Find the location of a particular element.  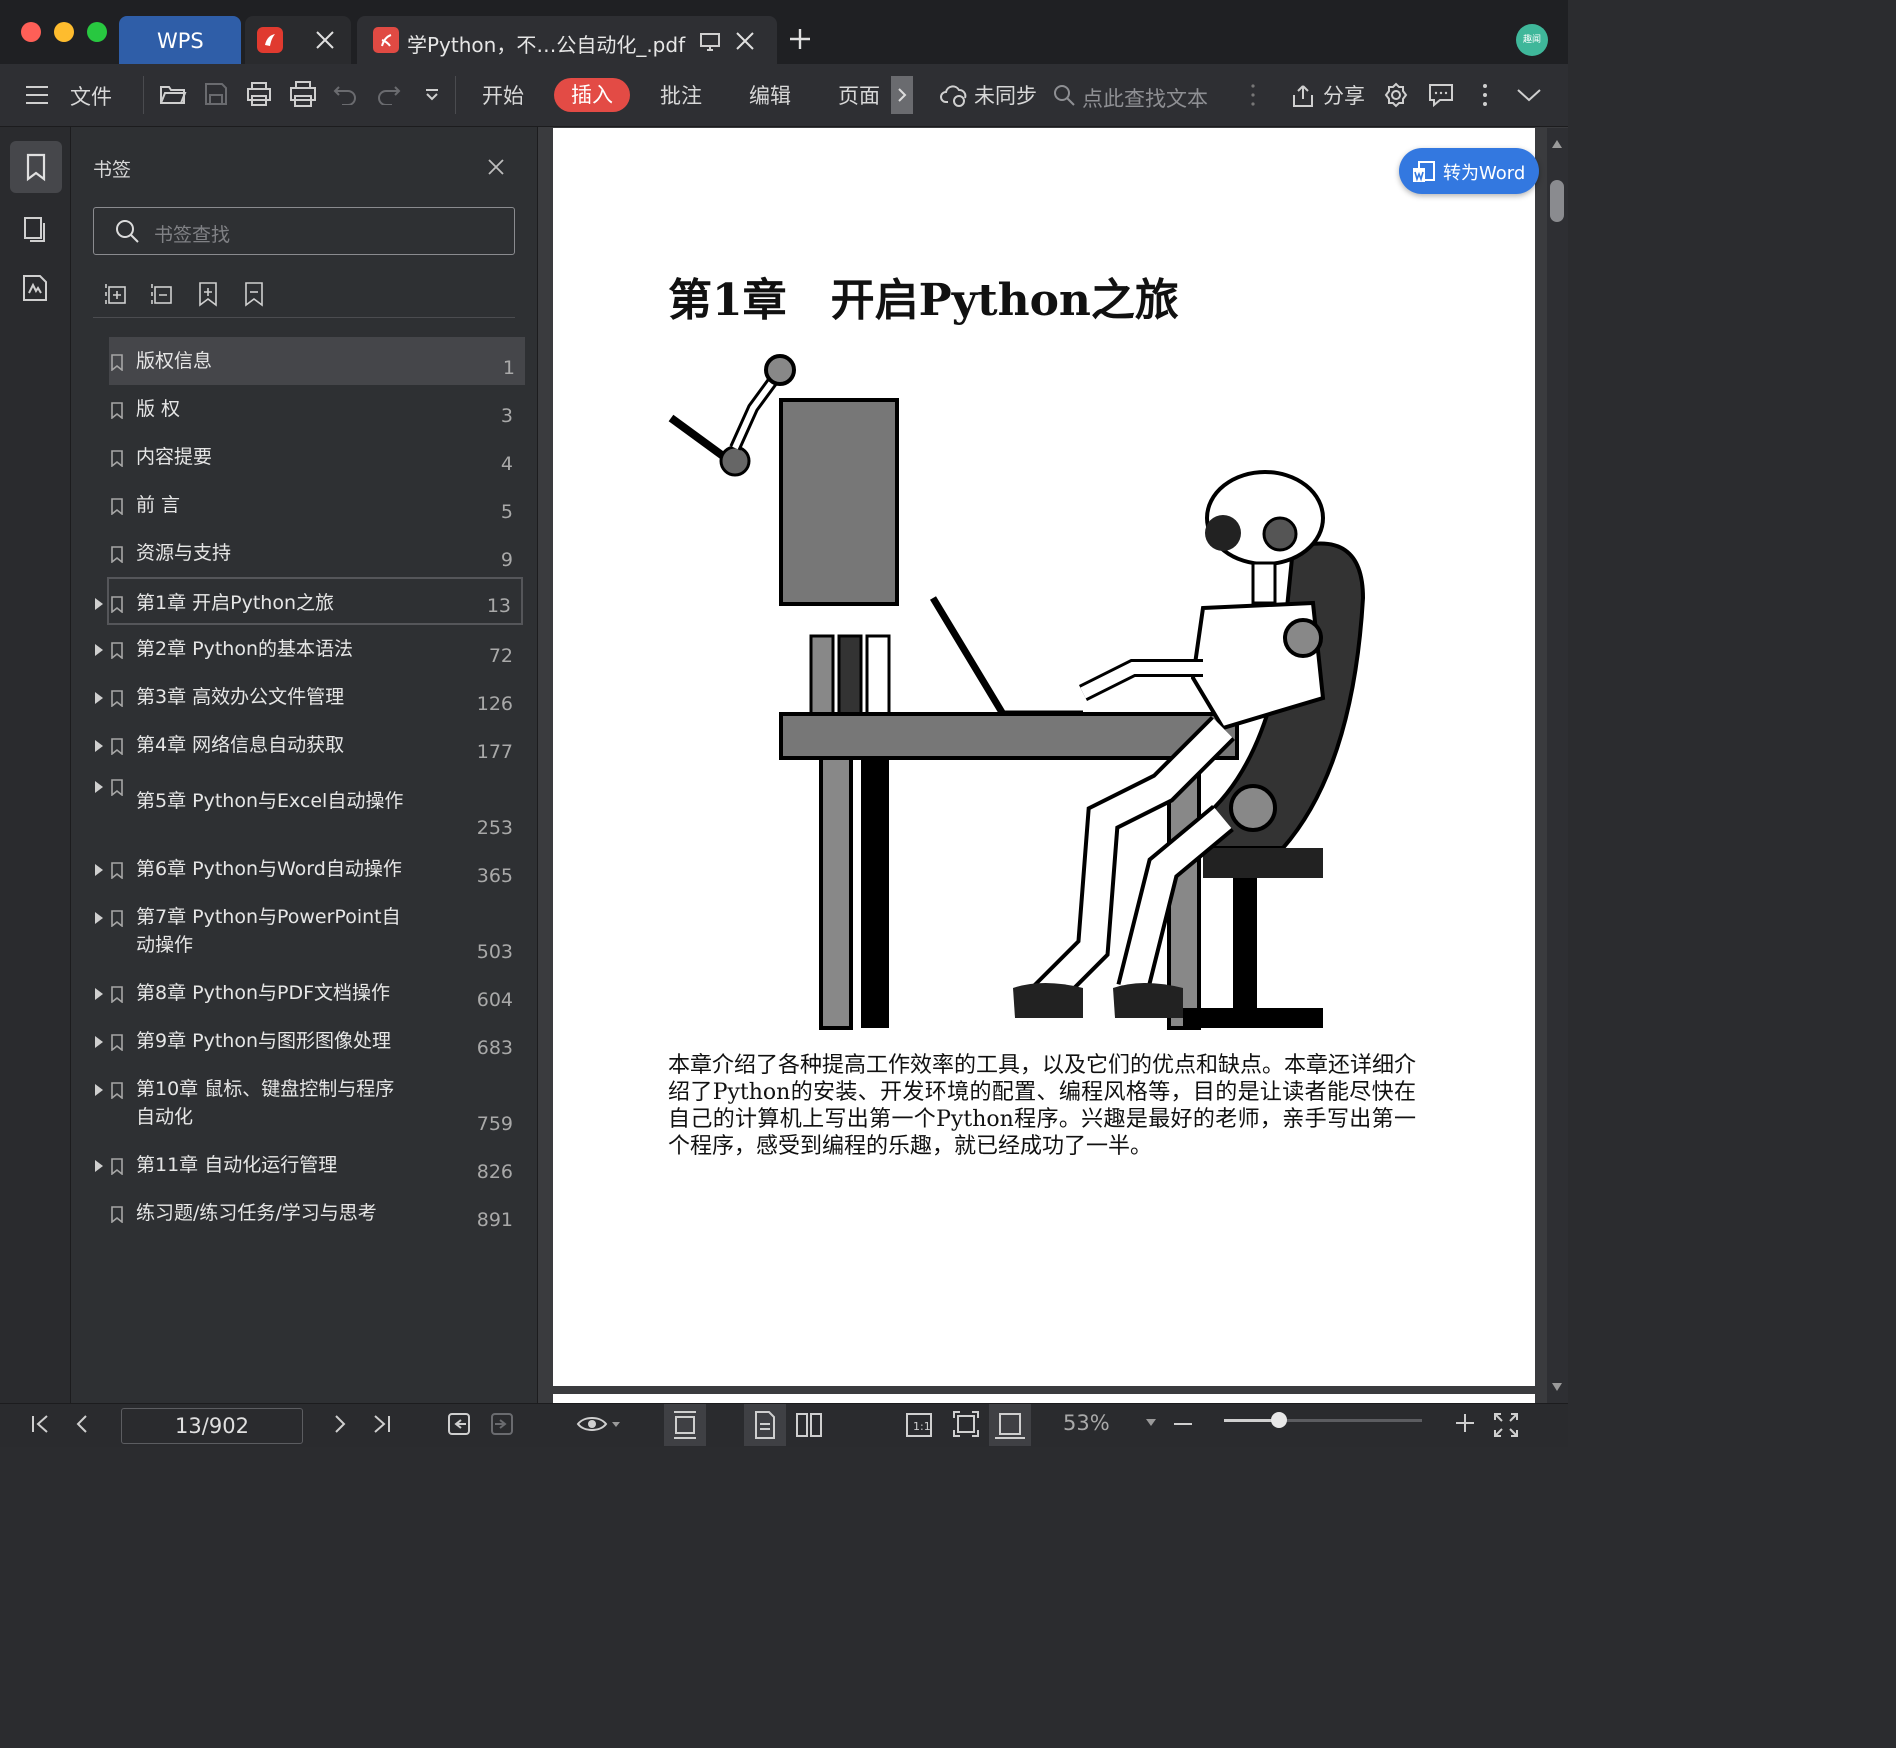

zoom-window-button is located at coordinates (97, 32).